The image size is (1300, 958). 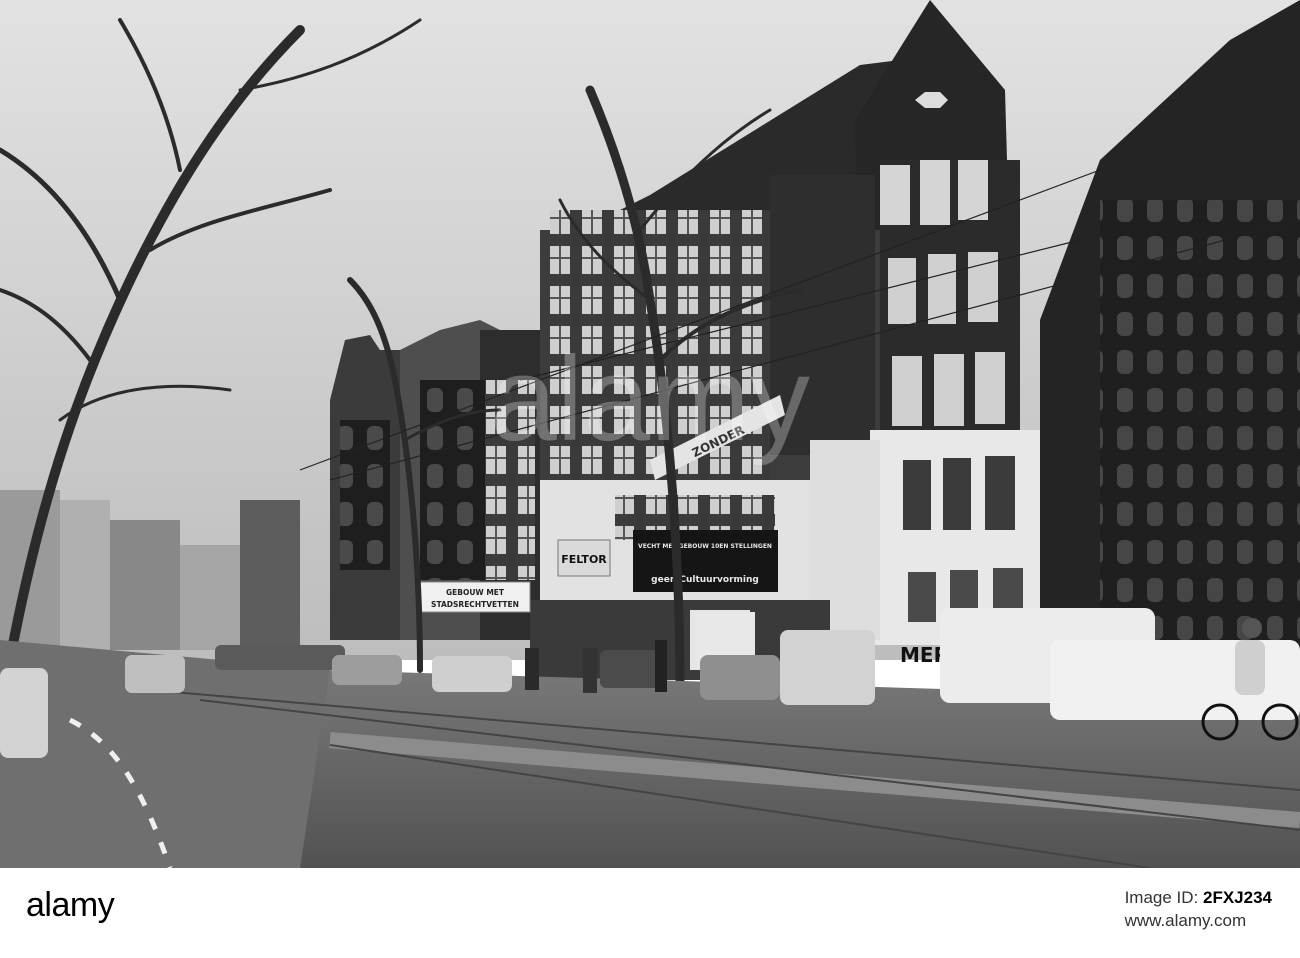 I want to click on banner-sign: FELTOR, so click(x=584, y=558).